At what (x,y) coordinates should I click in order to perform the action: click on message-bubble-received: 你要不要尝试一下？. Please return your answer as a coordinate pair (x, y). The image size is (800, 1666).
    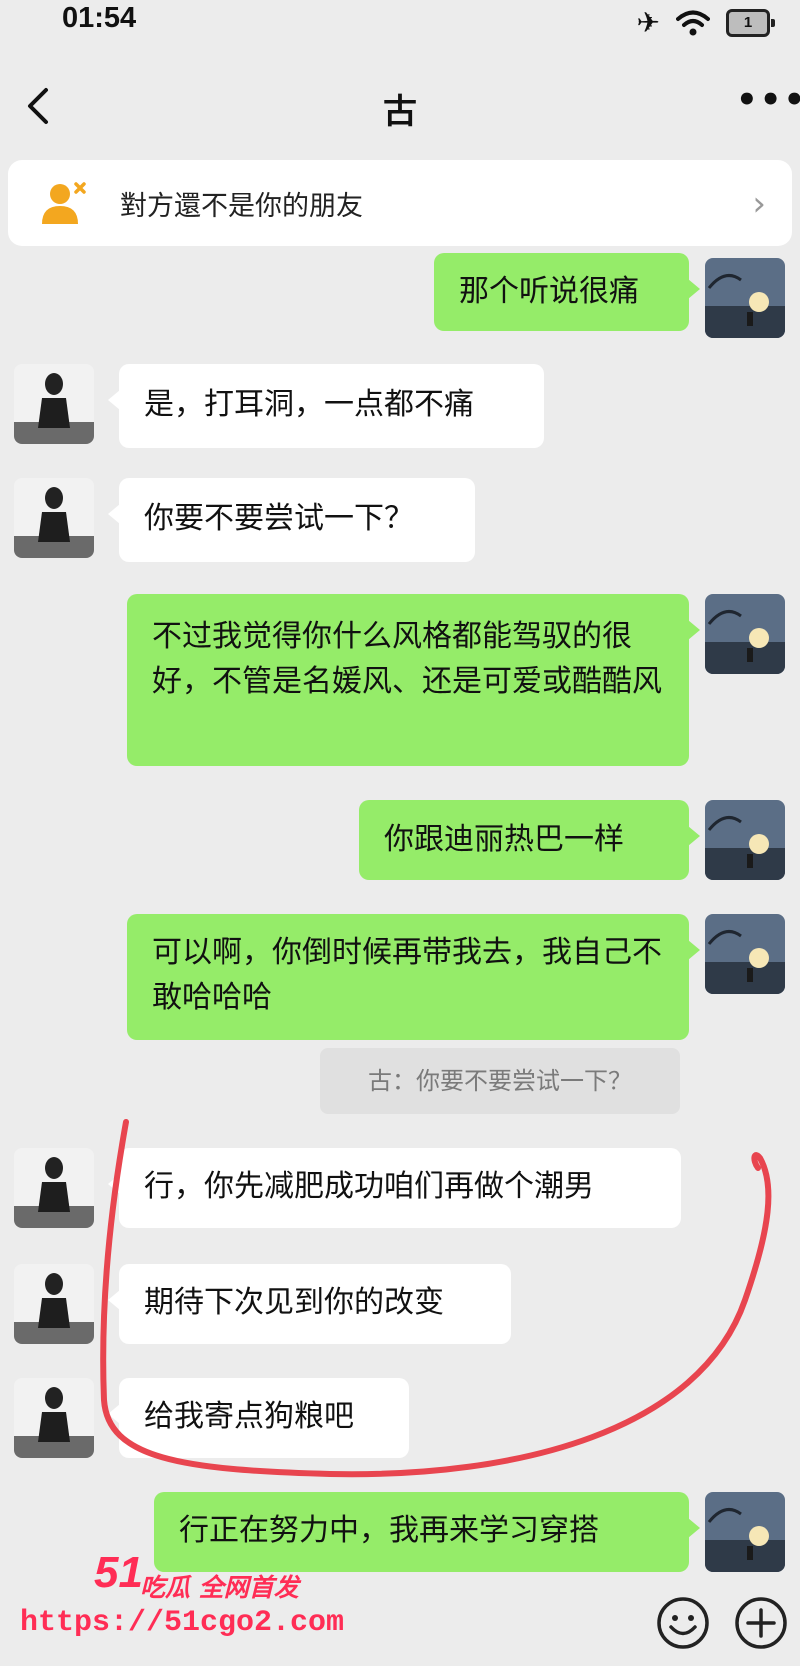
    Looking at the image, I should click on (291, 520).